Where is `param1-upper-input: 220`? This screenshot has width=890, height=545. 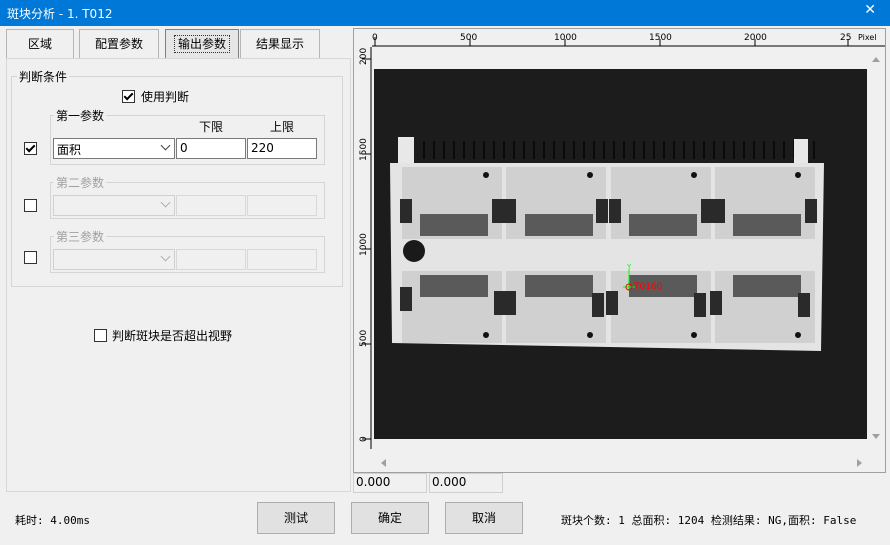 param1-upper-input: 220 is located at coordinates (282, 148).